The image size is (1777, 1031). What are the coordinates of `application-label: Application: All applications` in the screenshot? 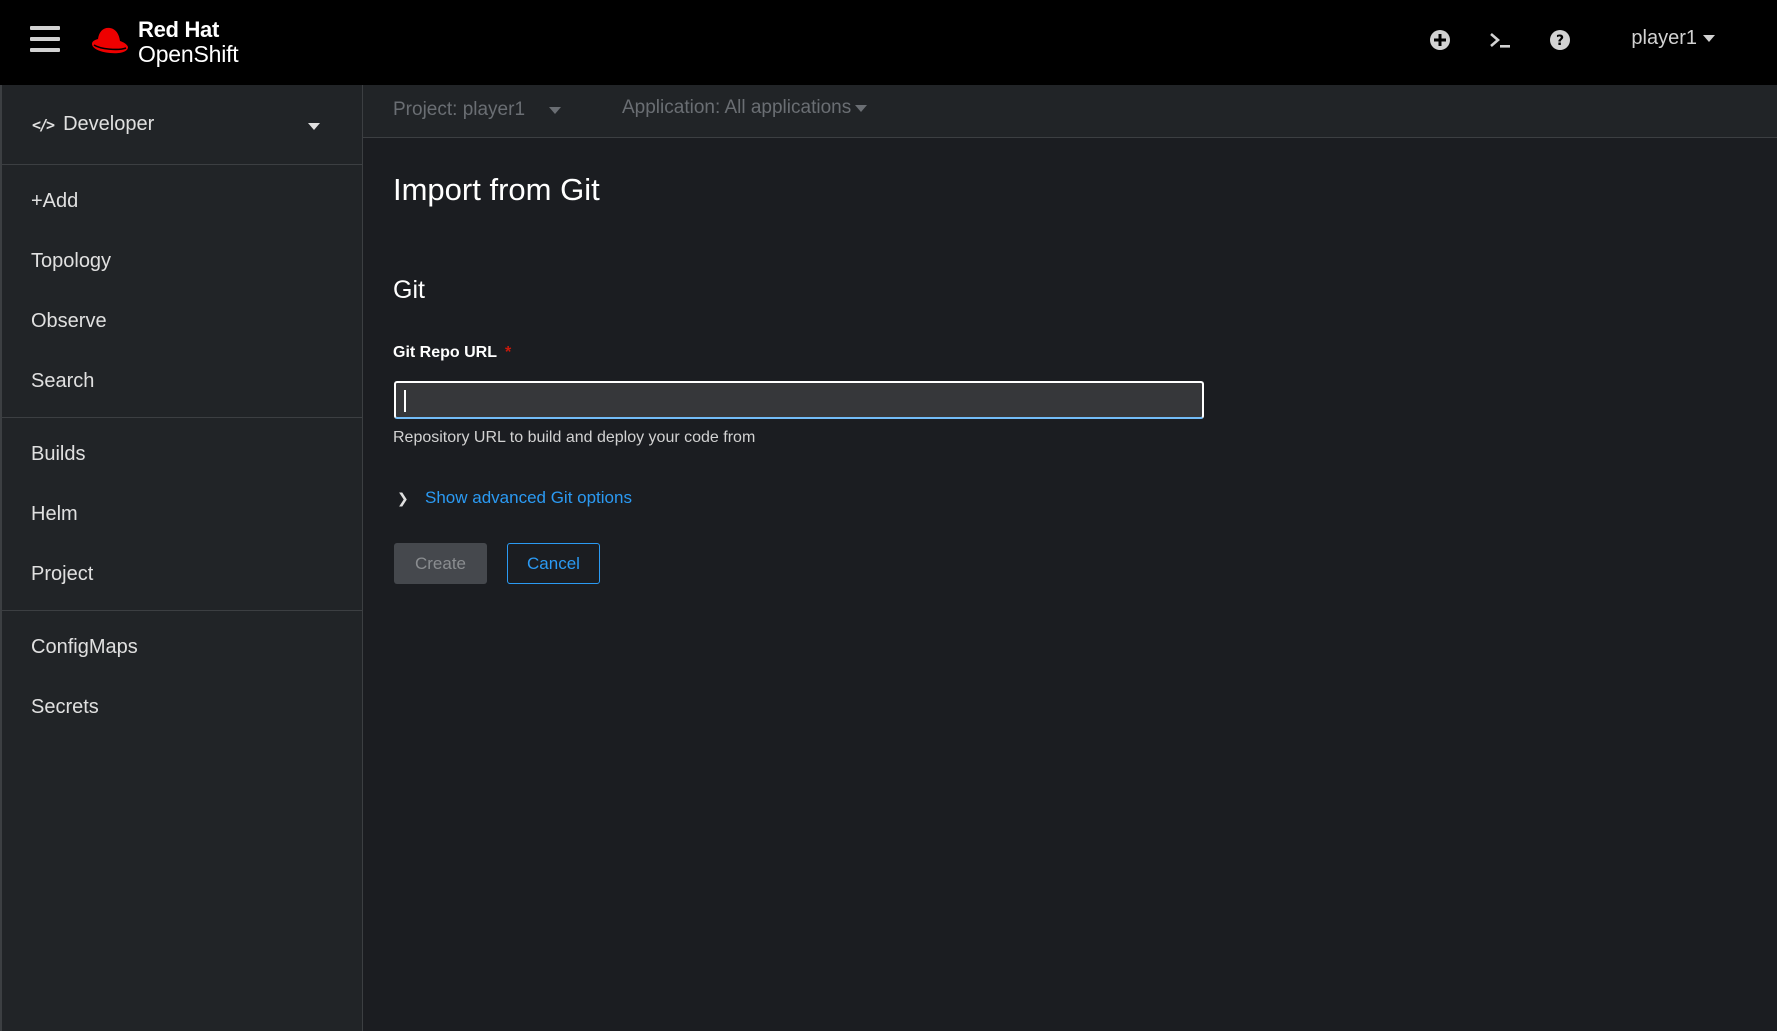 It's located at (737, 107).